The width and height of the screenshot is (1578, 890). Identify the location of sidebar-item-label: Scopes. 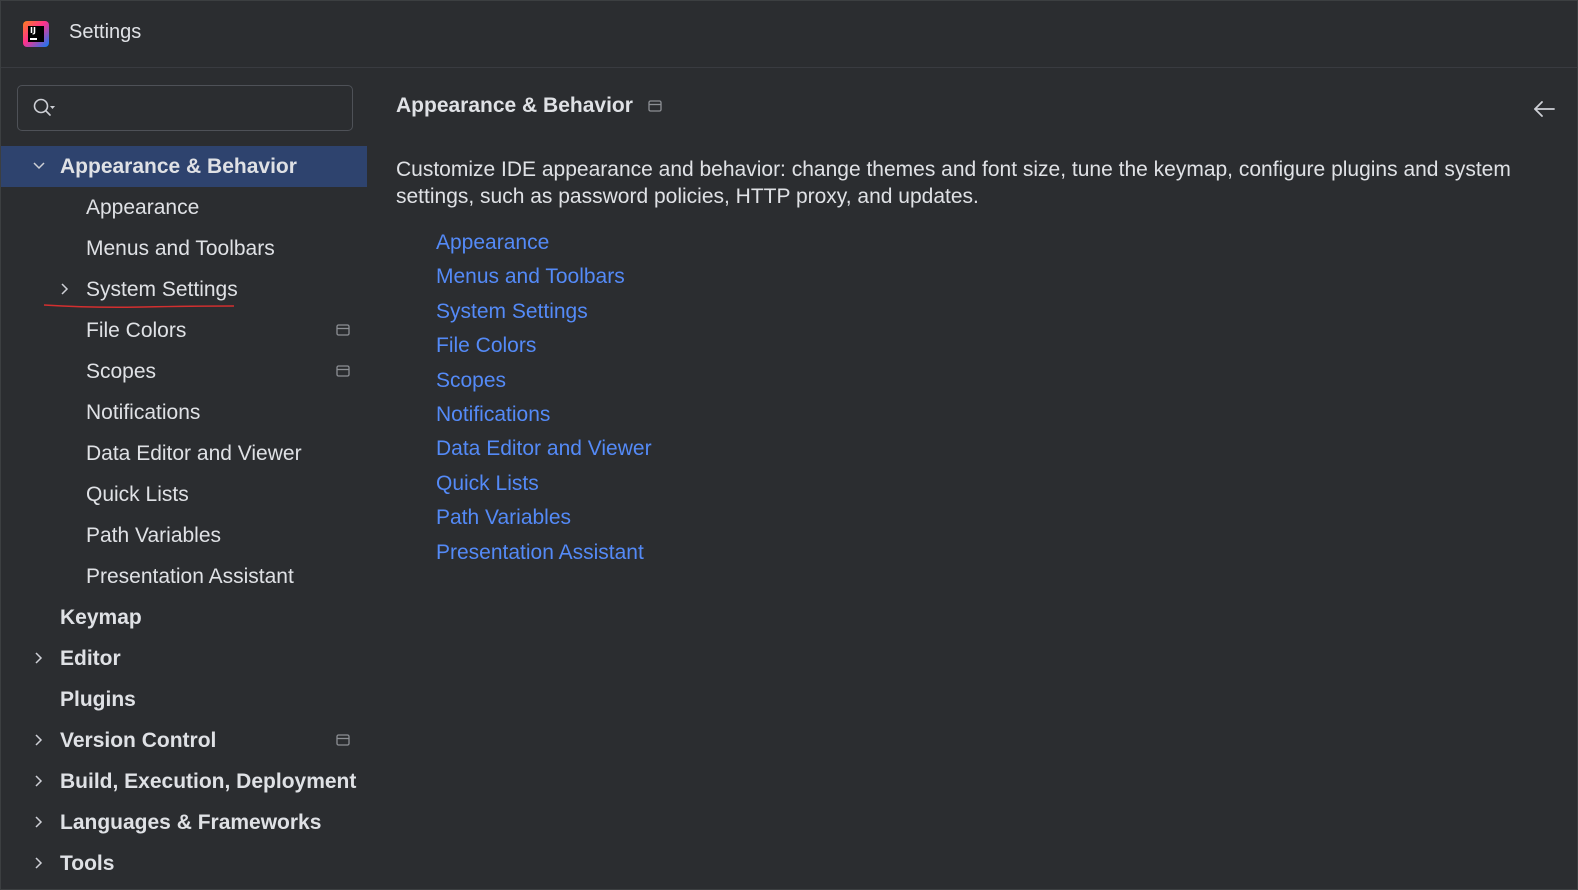
(121, 371).